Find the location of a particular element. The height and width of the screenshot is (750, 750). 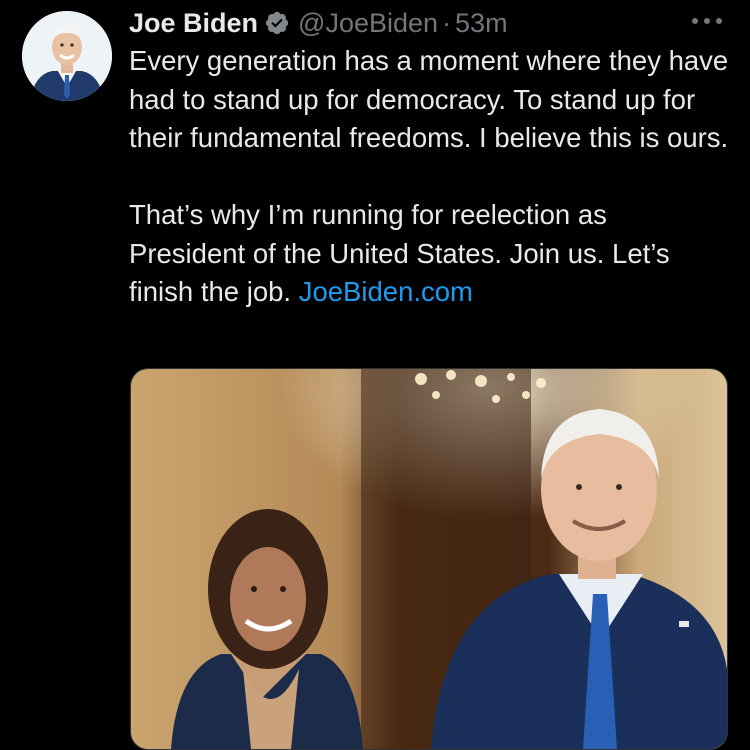

avatar-image is located at coordinates (67, 56).